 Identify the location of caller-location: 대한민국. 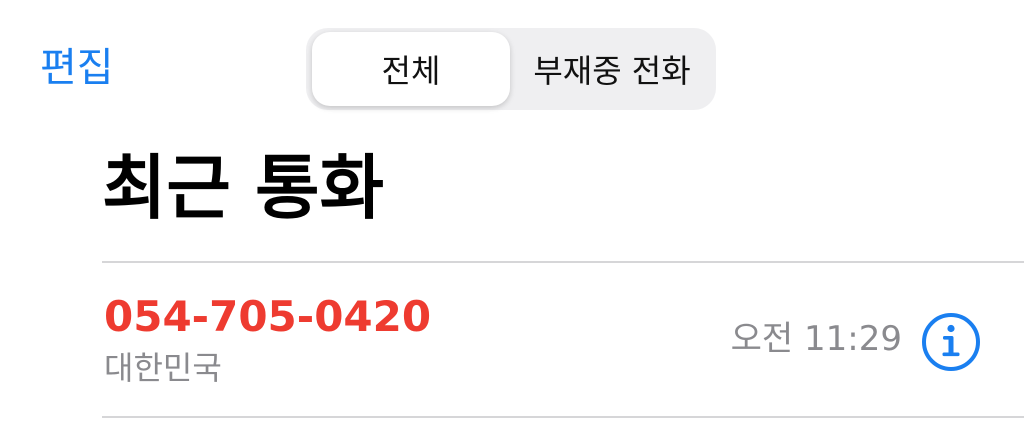
(163, 368).